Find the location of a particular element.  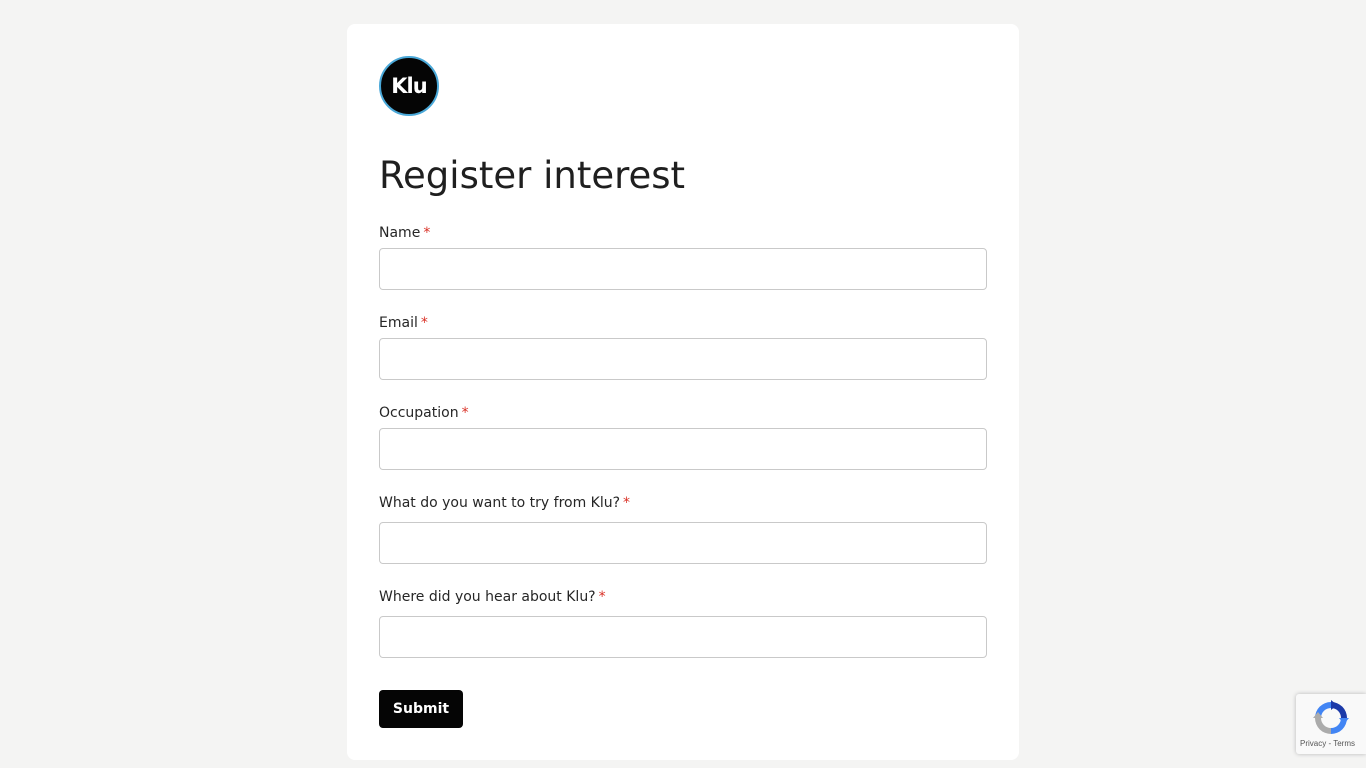

name-label-text: Name is located at coordinates (400, 233).